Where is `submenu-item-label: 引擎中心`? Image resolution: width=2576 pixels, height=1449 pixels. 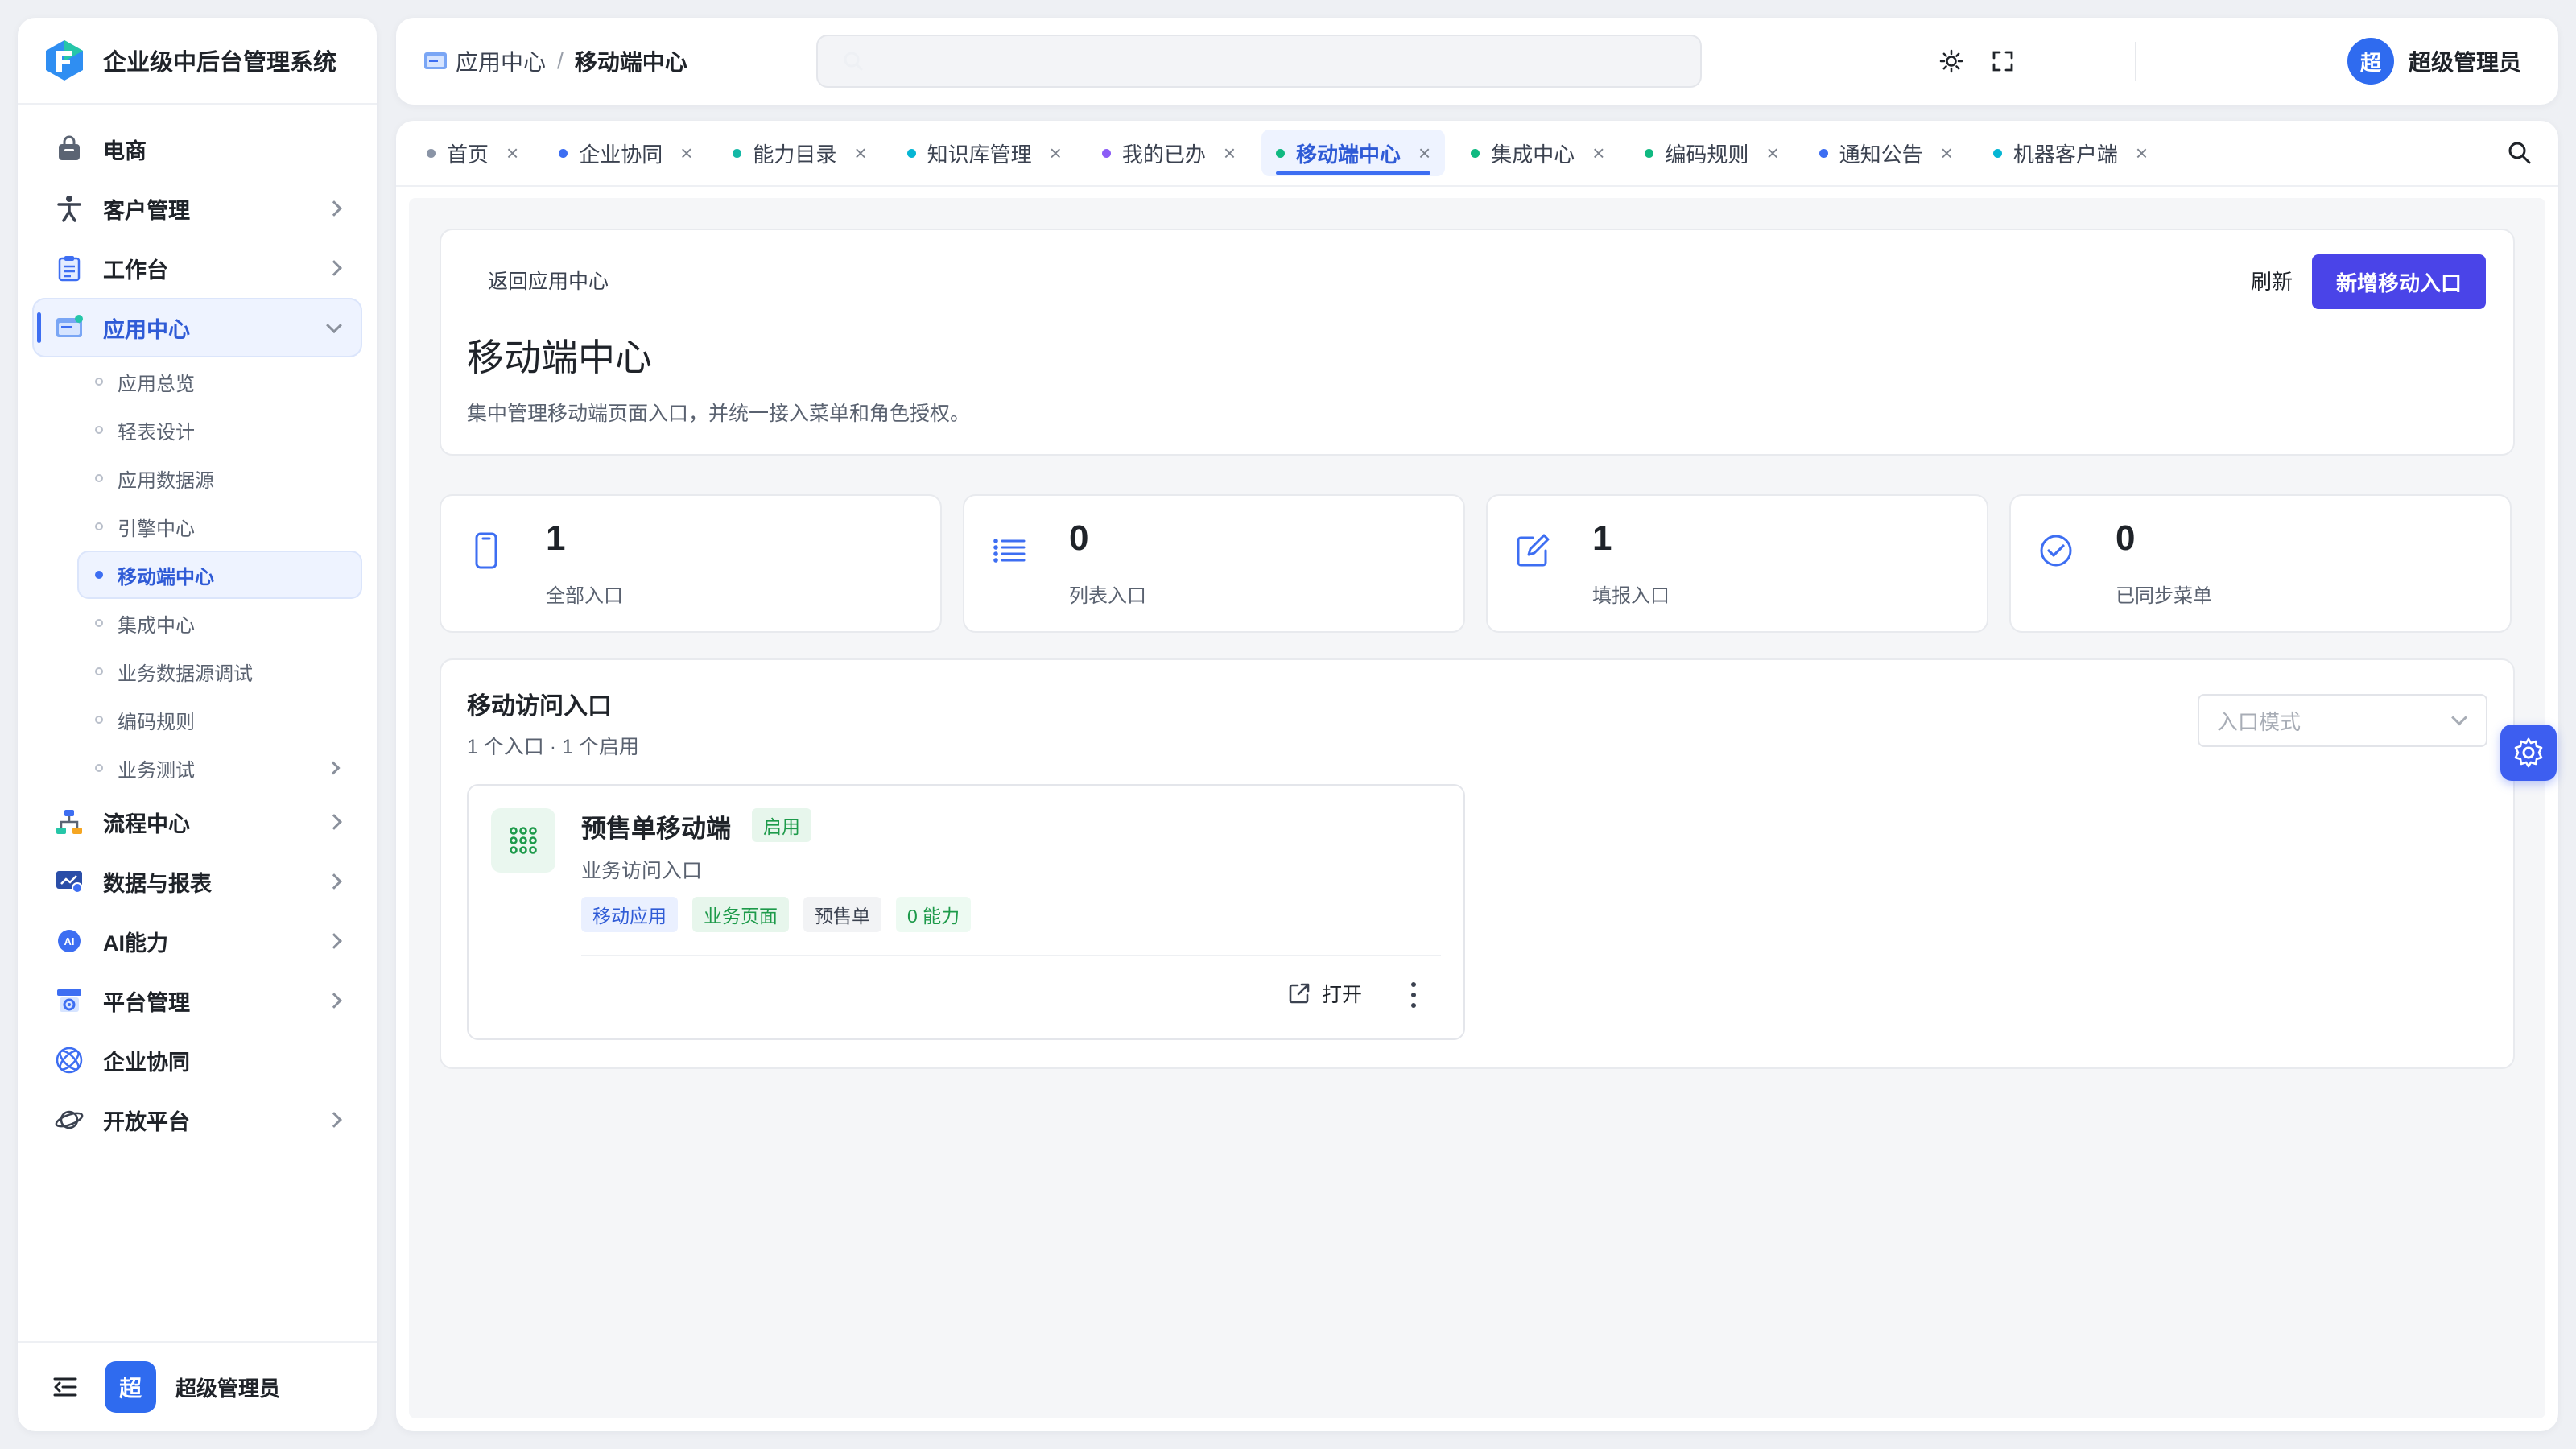 submenu-item-label: 引擎中心 is located at coordinates (156, 529).